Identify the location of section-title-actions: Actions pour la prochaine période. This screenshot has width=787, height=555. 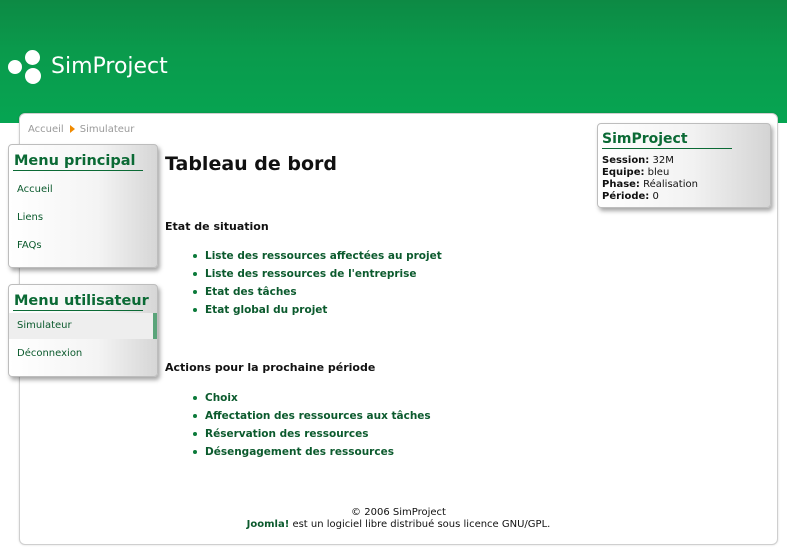
(270, 367).